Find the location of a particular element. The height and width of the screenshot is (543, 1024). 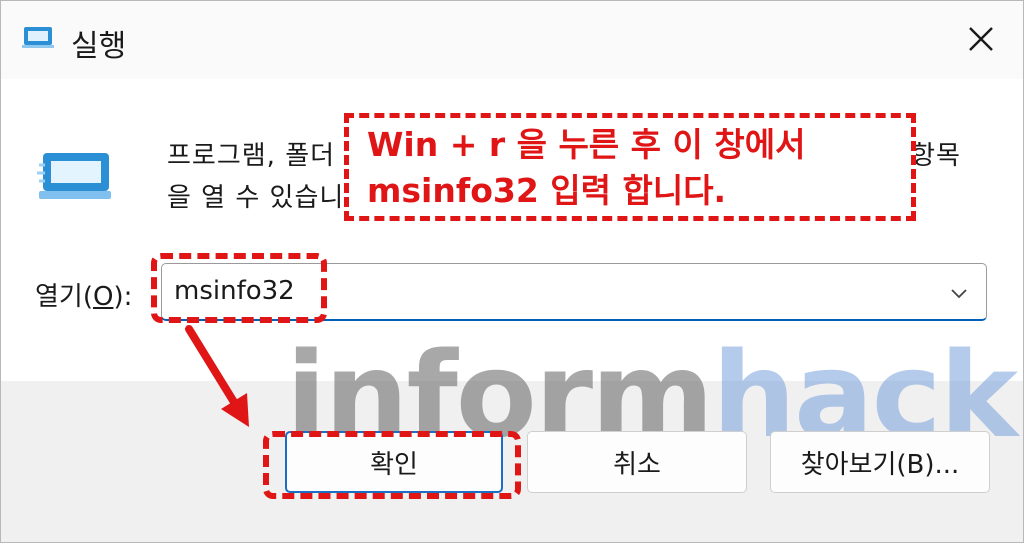

callout-line-2: msinfo32 입력 합니다. is located at coordinates (547, 190).